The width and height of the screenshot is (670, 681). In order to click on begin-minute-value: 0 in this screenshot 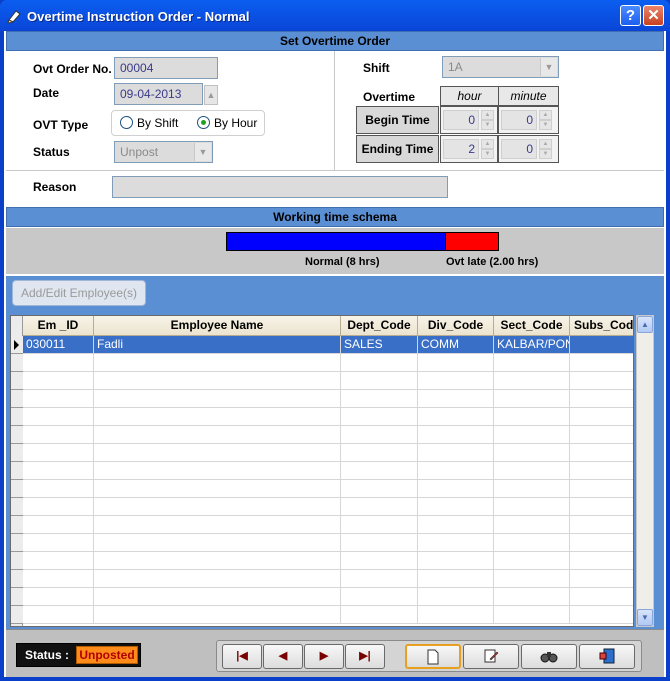, I will do `click(519, 120)`.